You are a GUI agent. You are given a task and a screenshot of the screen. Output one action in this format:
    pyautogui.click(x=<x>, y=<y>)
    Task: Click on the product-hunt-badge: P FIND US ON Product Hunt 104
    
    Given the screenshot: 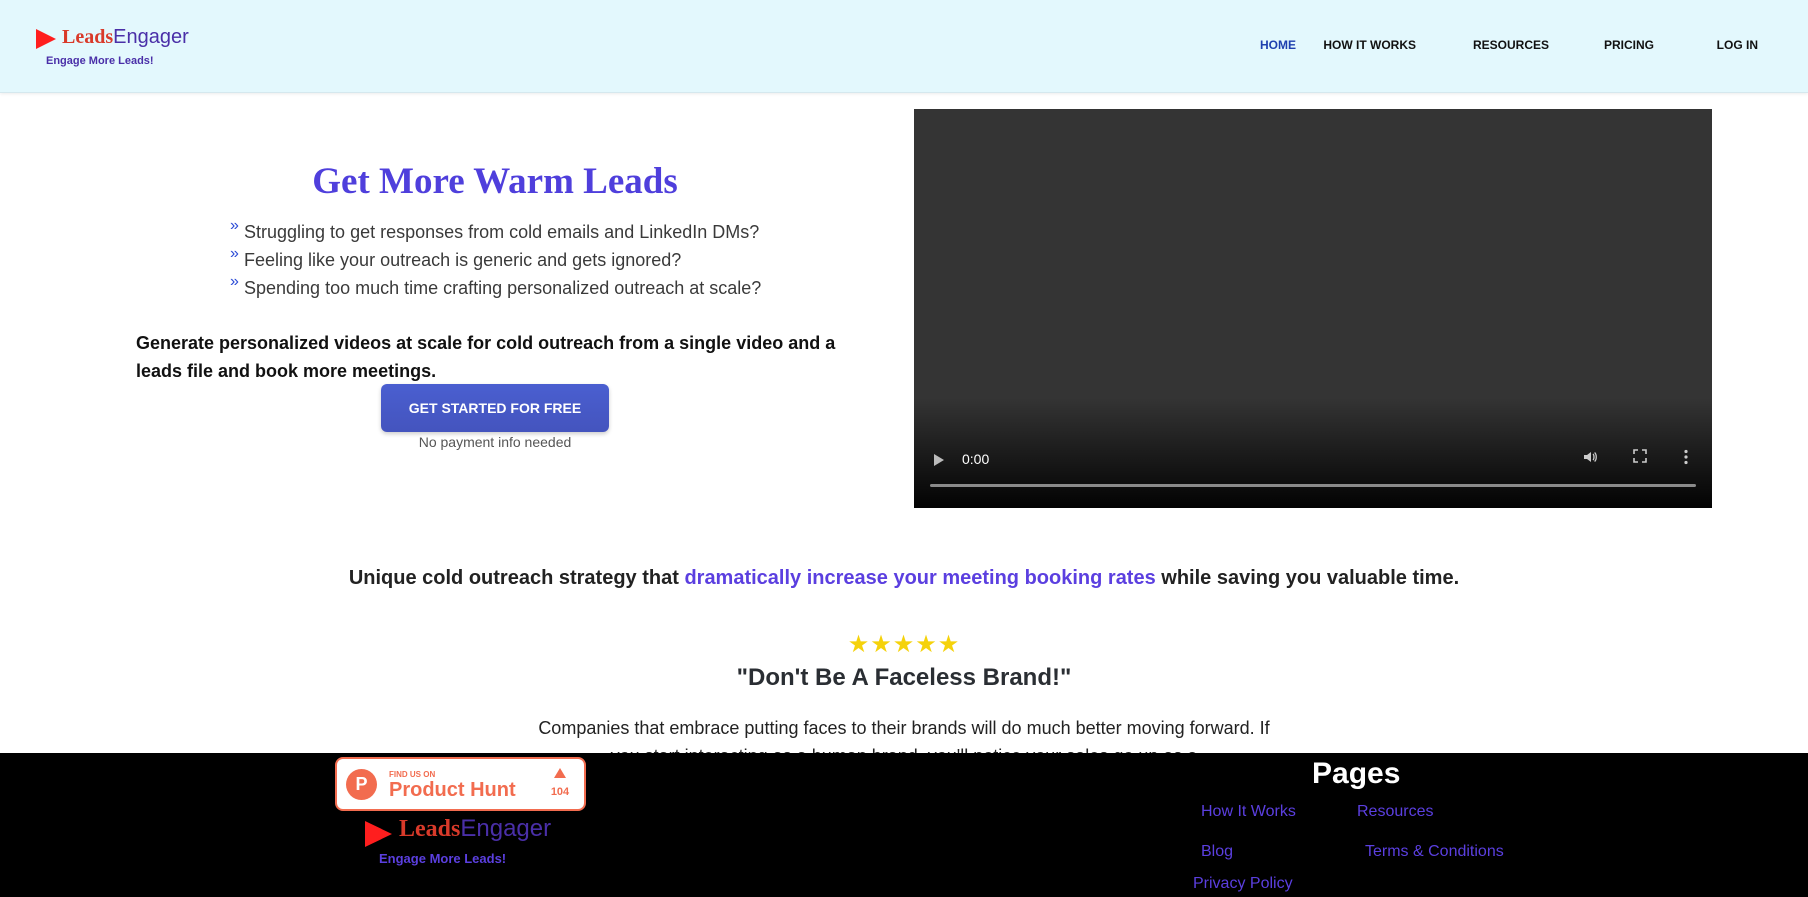 What is the action you would take?
    pyautogui.click(x=460, y=784)
    